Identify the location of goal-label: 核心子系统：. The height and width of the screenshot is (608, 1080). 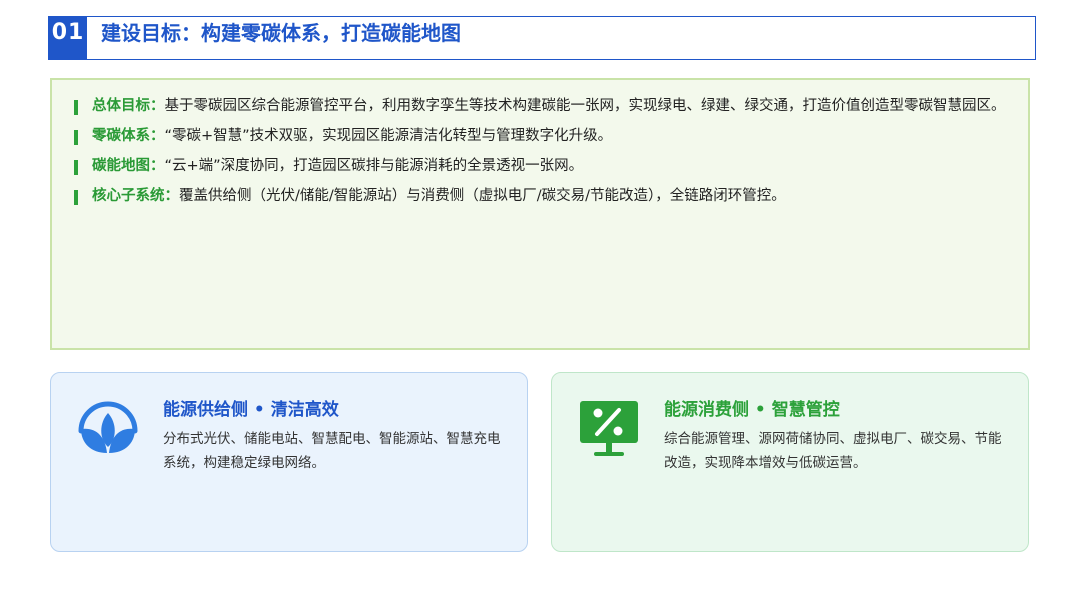
(135, 196).